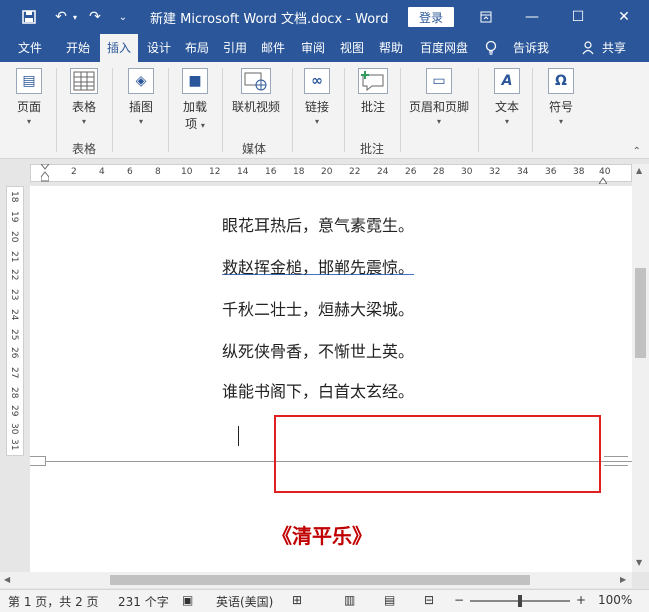 This screenshot has height=612, width=649. Describe the element at coordinates (313, 48) in the screenshot. I see `tab-review: 审阅` at that location.